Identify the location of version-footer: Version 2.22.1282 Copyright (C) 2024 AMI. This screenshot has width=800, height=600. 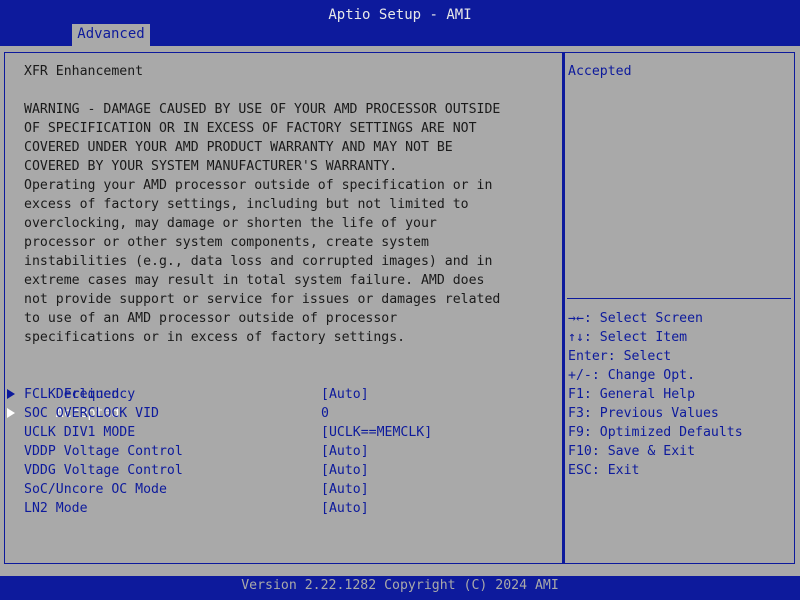
(400, 588).